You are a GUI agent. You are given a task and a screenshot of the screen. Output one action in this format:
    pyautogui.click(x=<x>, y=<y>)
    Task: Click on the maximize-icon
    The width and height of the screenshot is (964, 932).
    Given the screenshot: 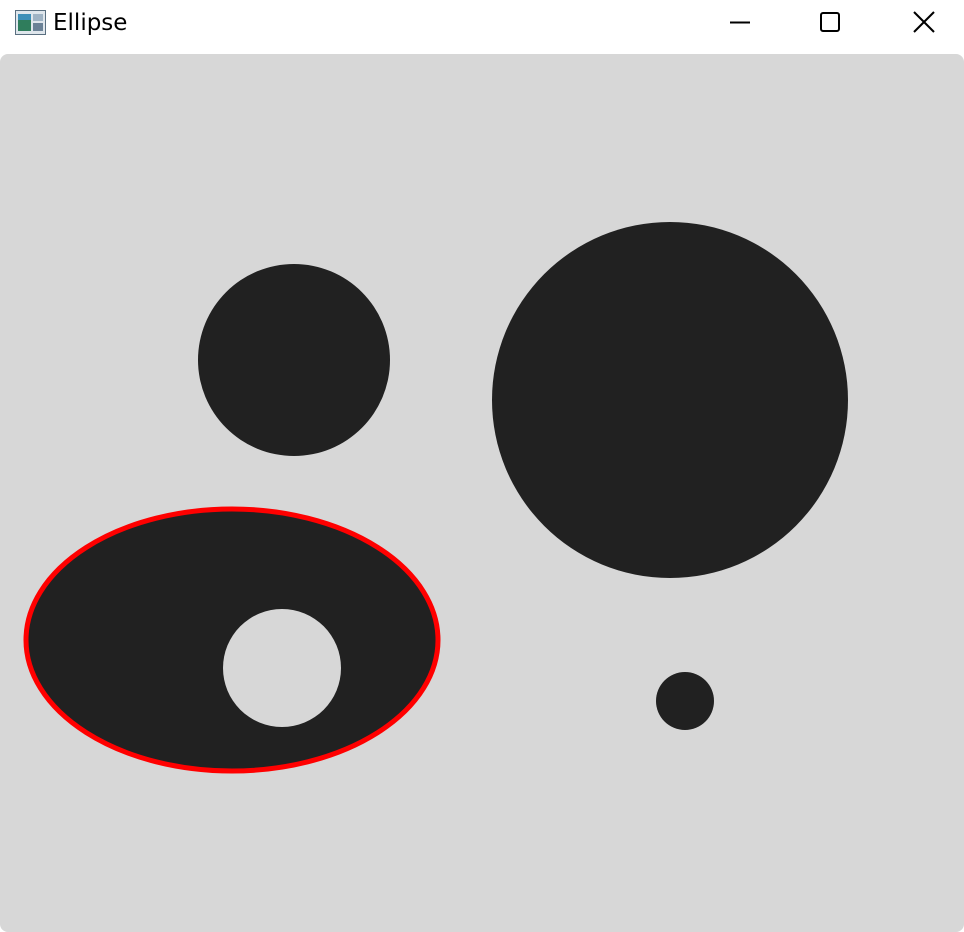 What is the action you would take?
    pyautogui.click(x=830, y=22)
    